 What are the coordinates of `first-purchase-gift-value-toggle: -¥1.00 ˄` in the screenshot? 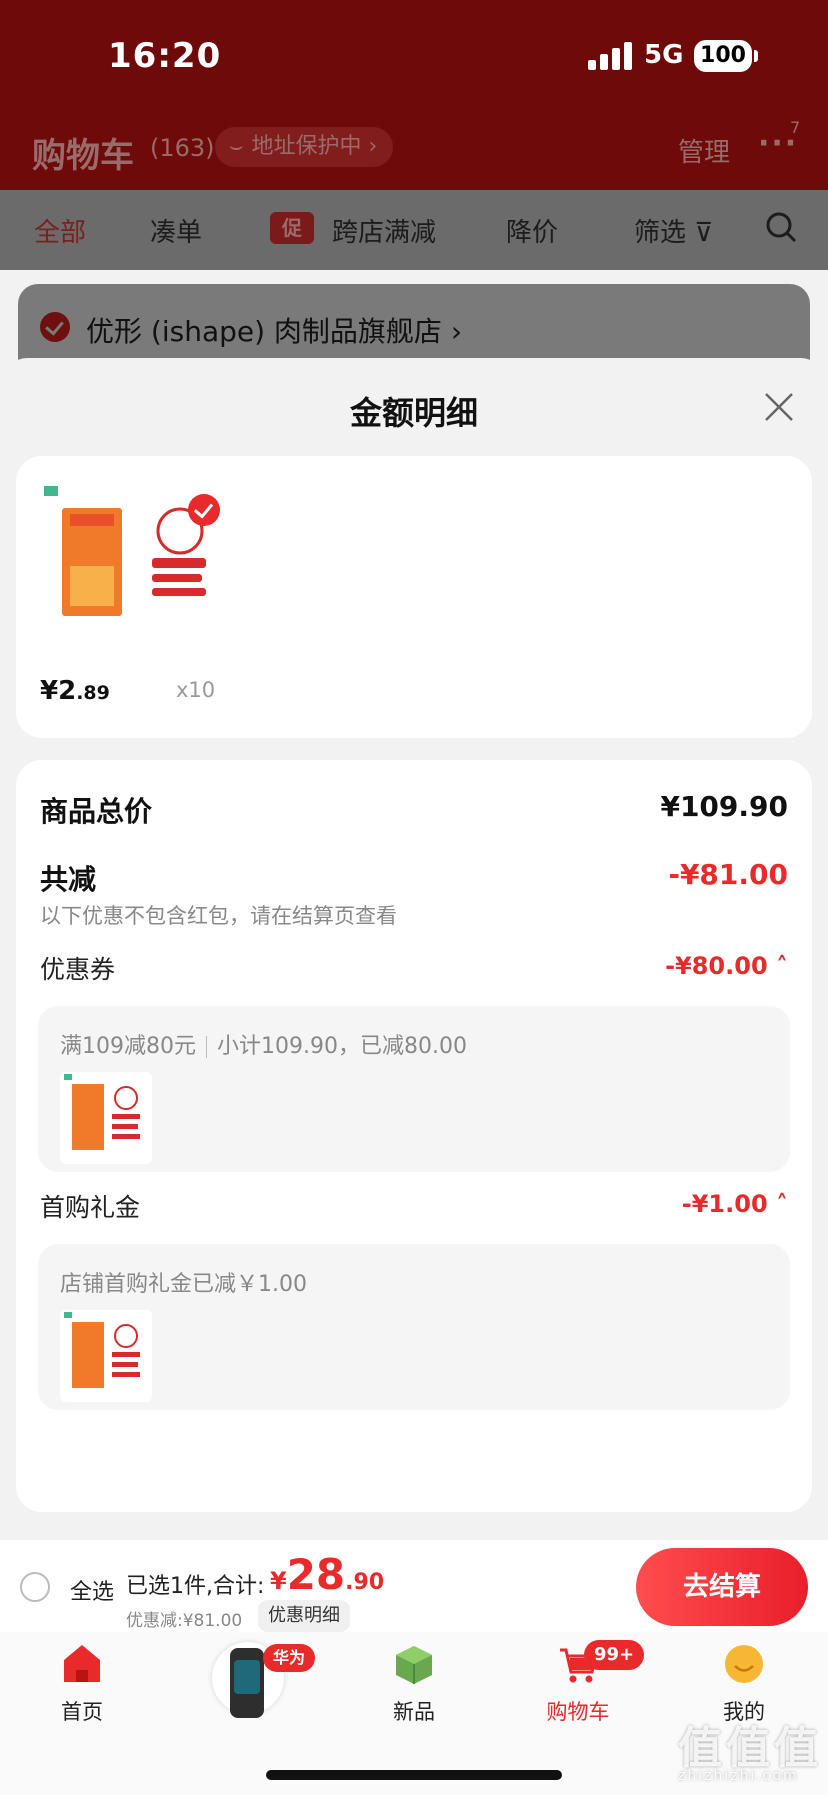 It's located at (735, 1204).